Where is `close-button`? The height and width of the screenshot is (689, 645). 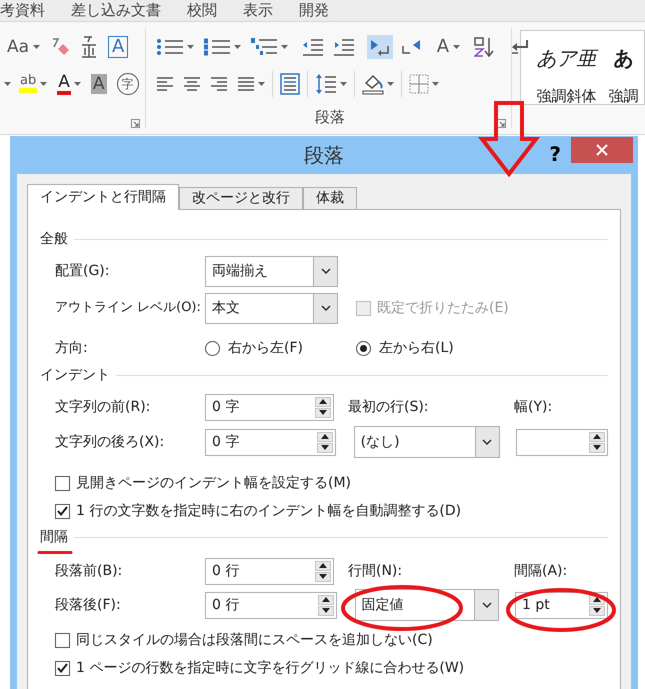 close-button is located at coordinates (602, 150).